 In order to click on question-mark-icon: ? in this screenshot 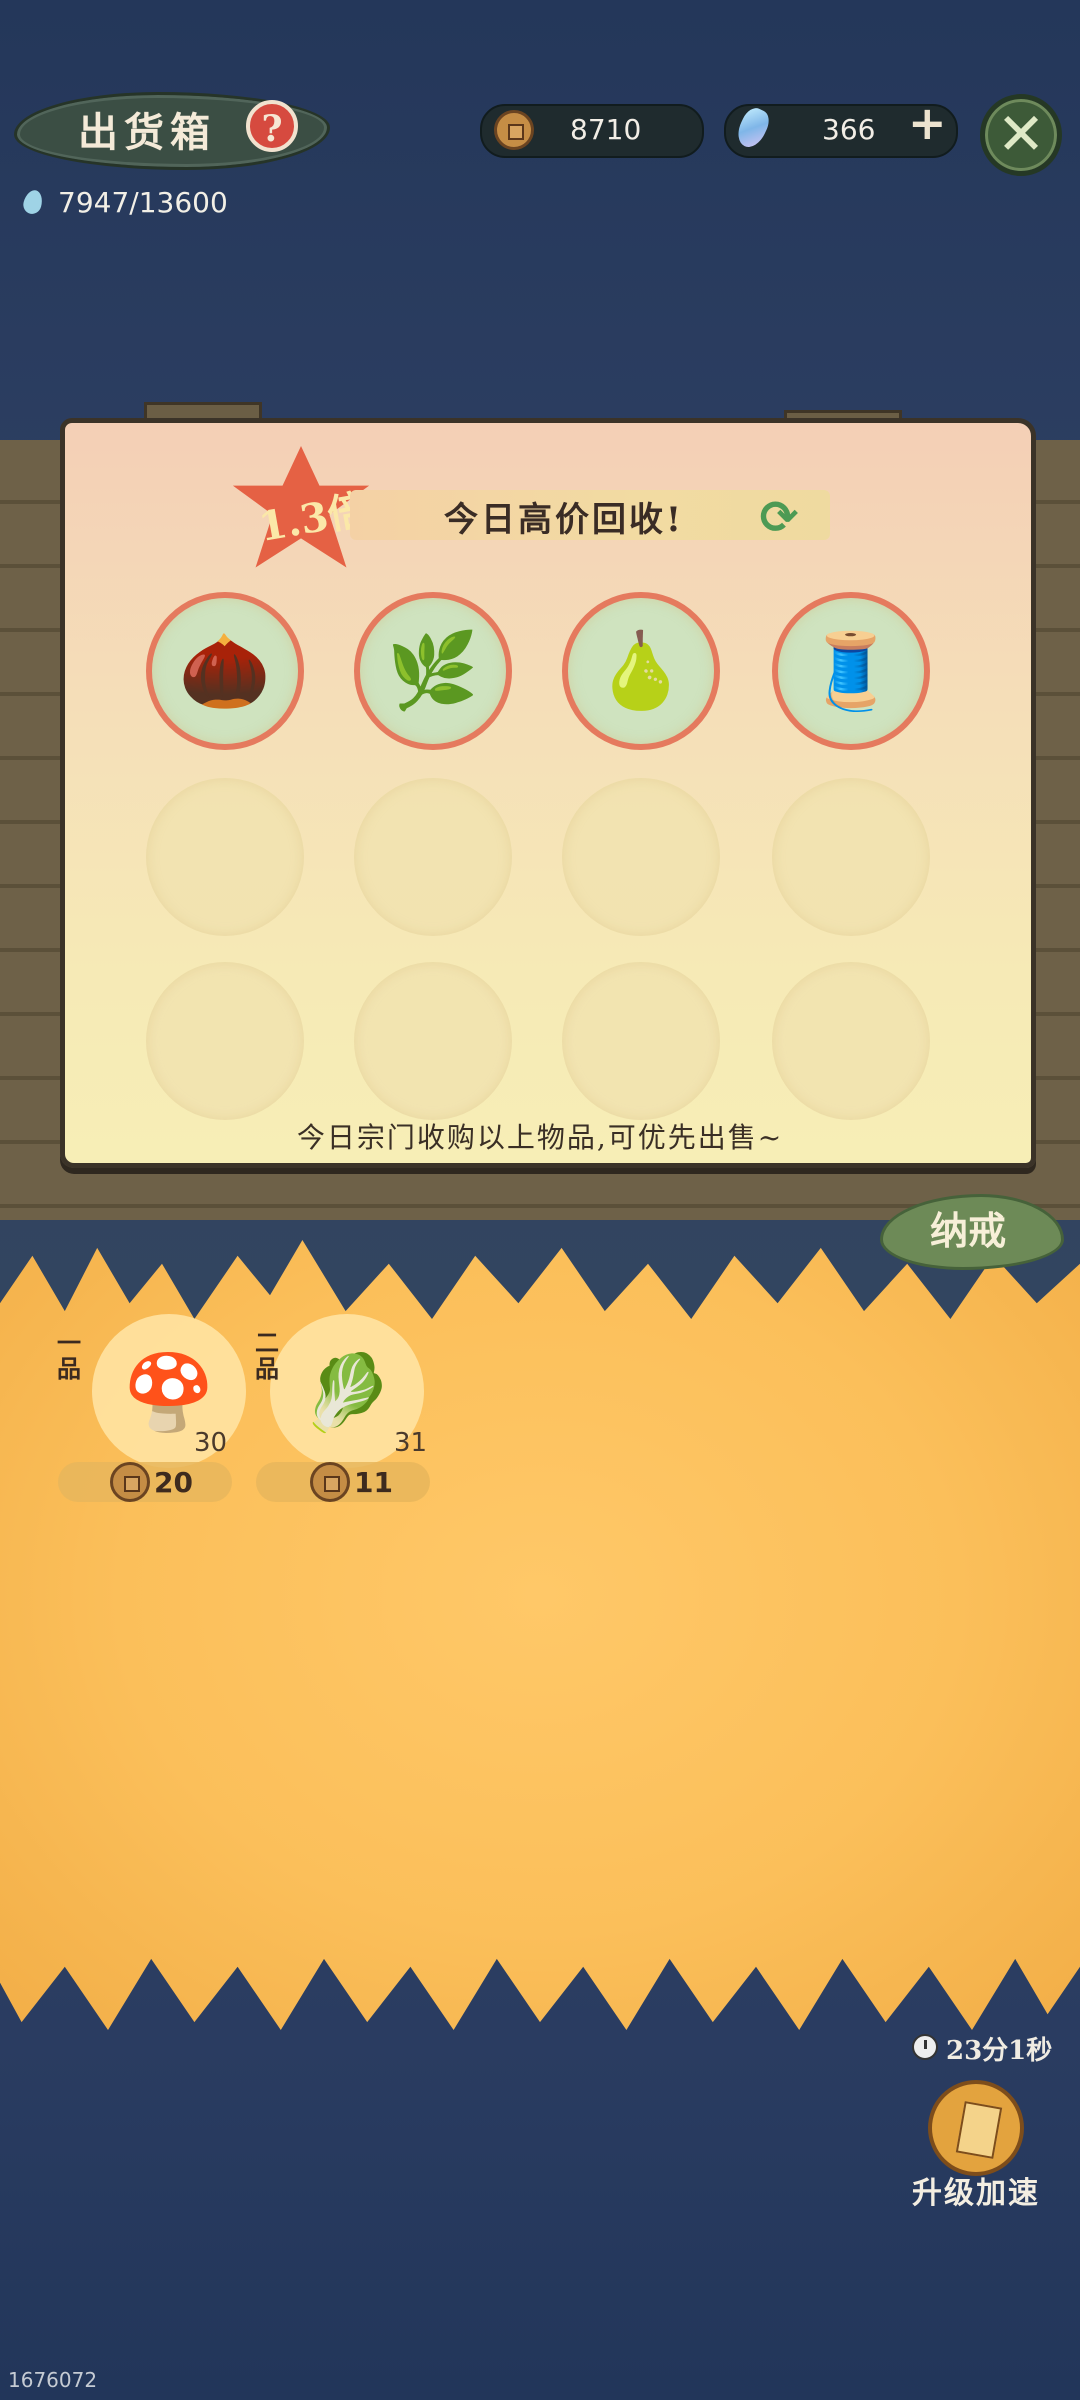, I will do `click(272, 126)`.